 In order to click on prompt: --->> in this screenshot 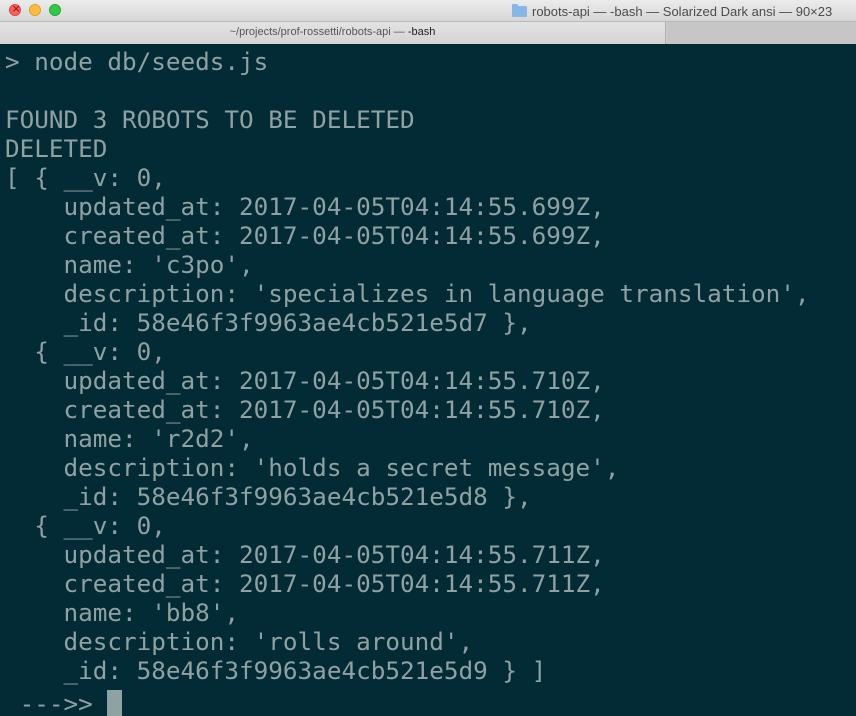, I will do `click(49, 702)`.